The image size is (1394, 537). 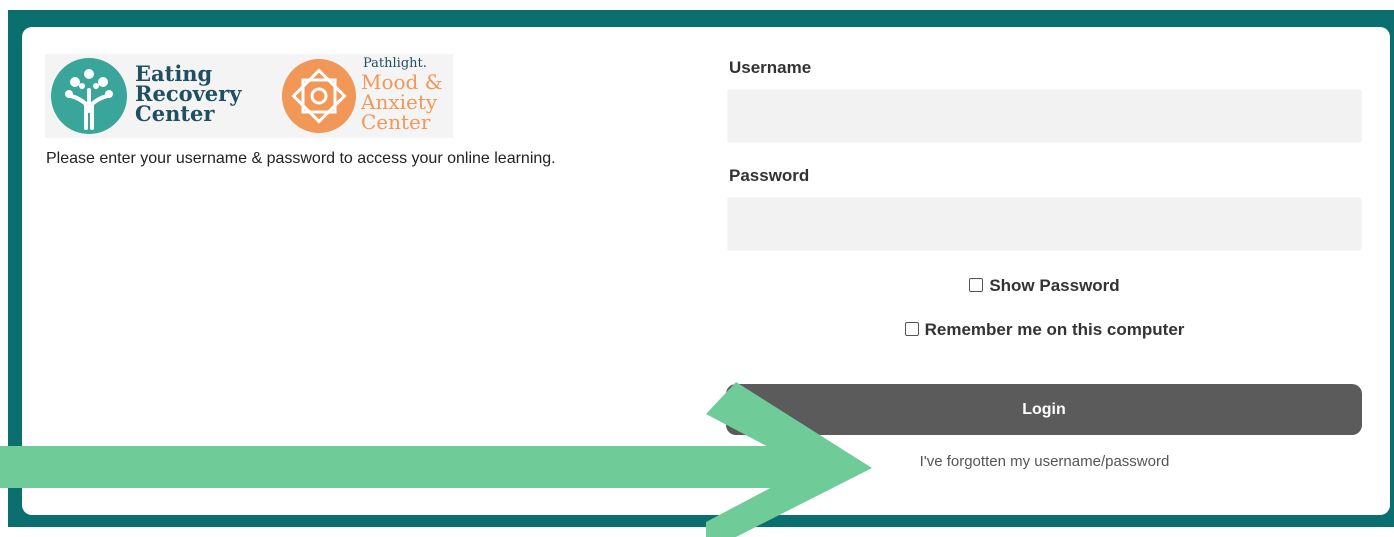 I want to click on password-label: Password, so click(x=769, y=175).